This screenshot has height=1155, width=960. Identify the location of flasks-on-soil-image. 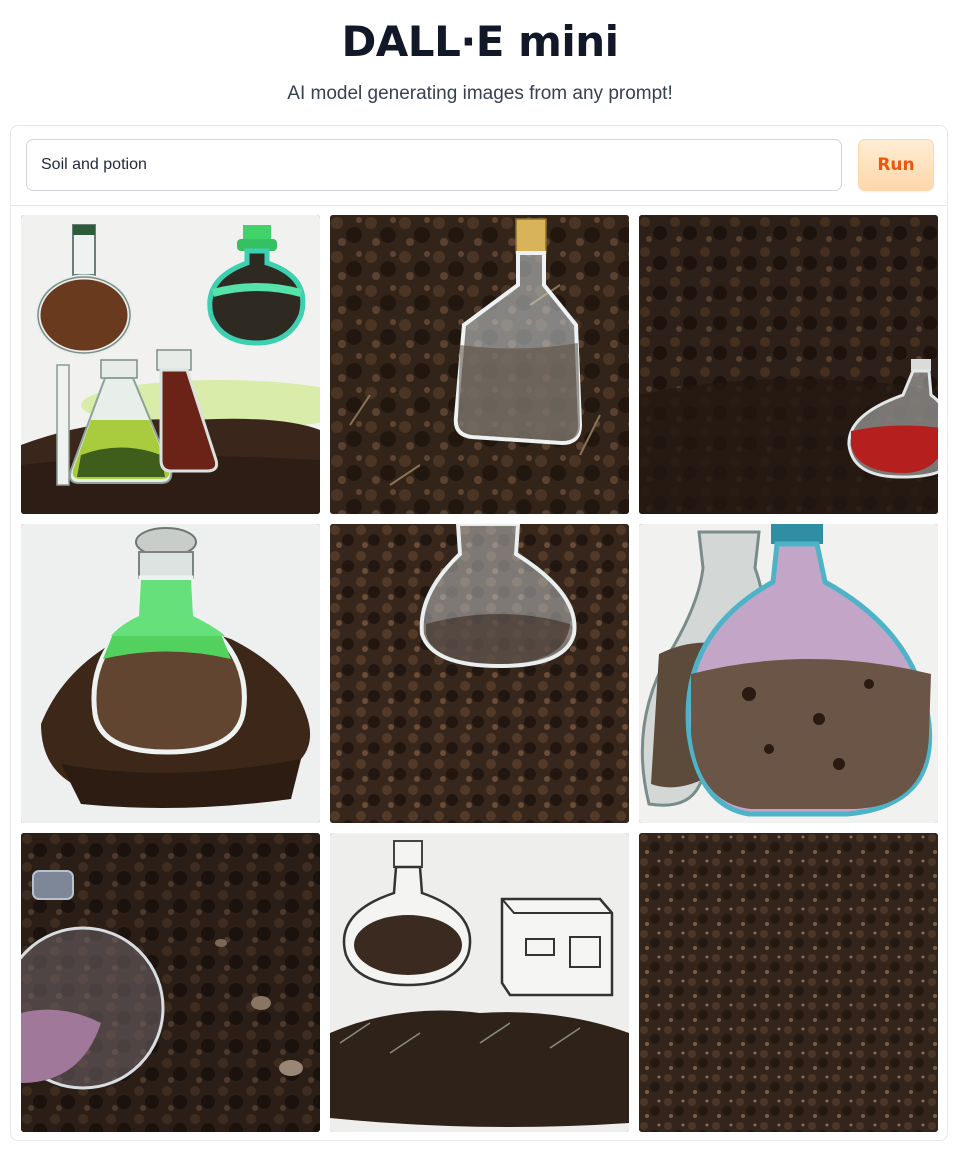
(170, 364).